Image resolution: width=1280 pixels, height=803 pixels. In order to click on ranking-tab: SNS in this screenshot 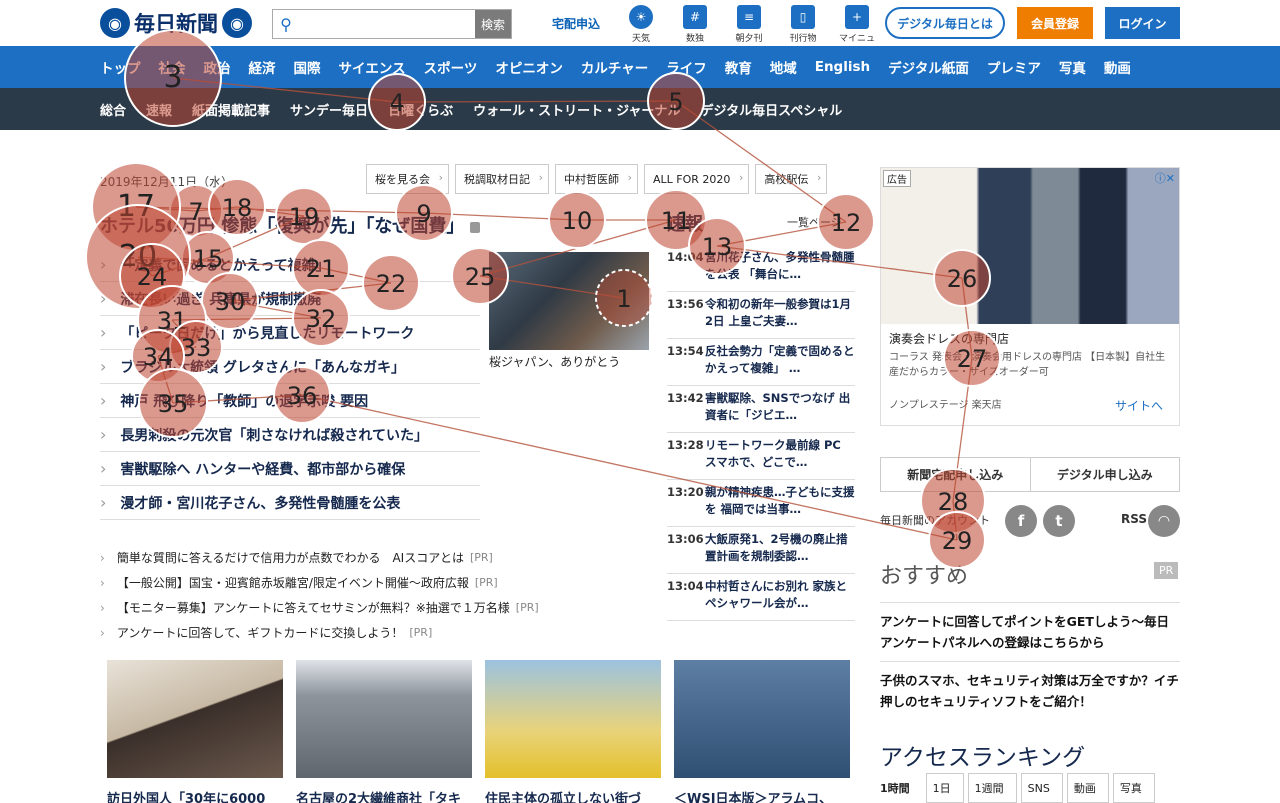, I will do `click(1041, 788)`.